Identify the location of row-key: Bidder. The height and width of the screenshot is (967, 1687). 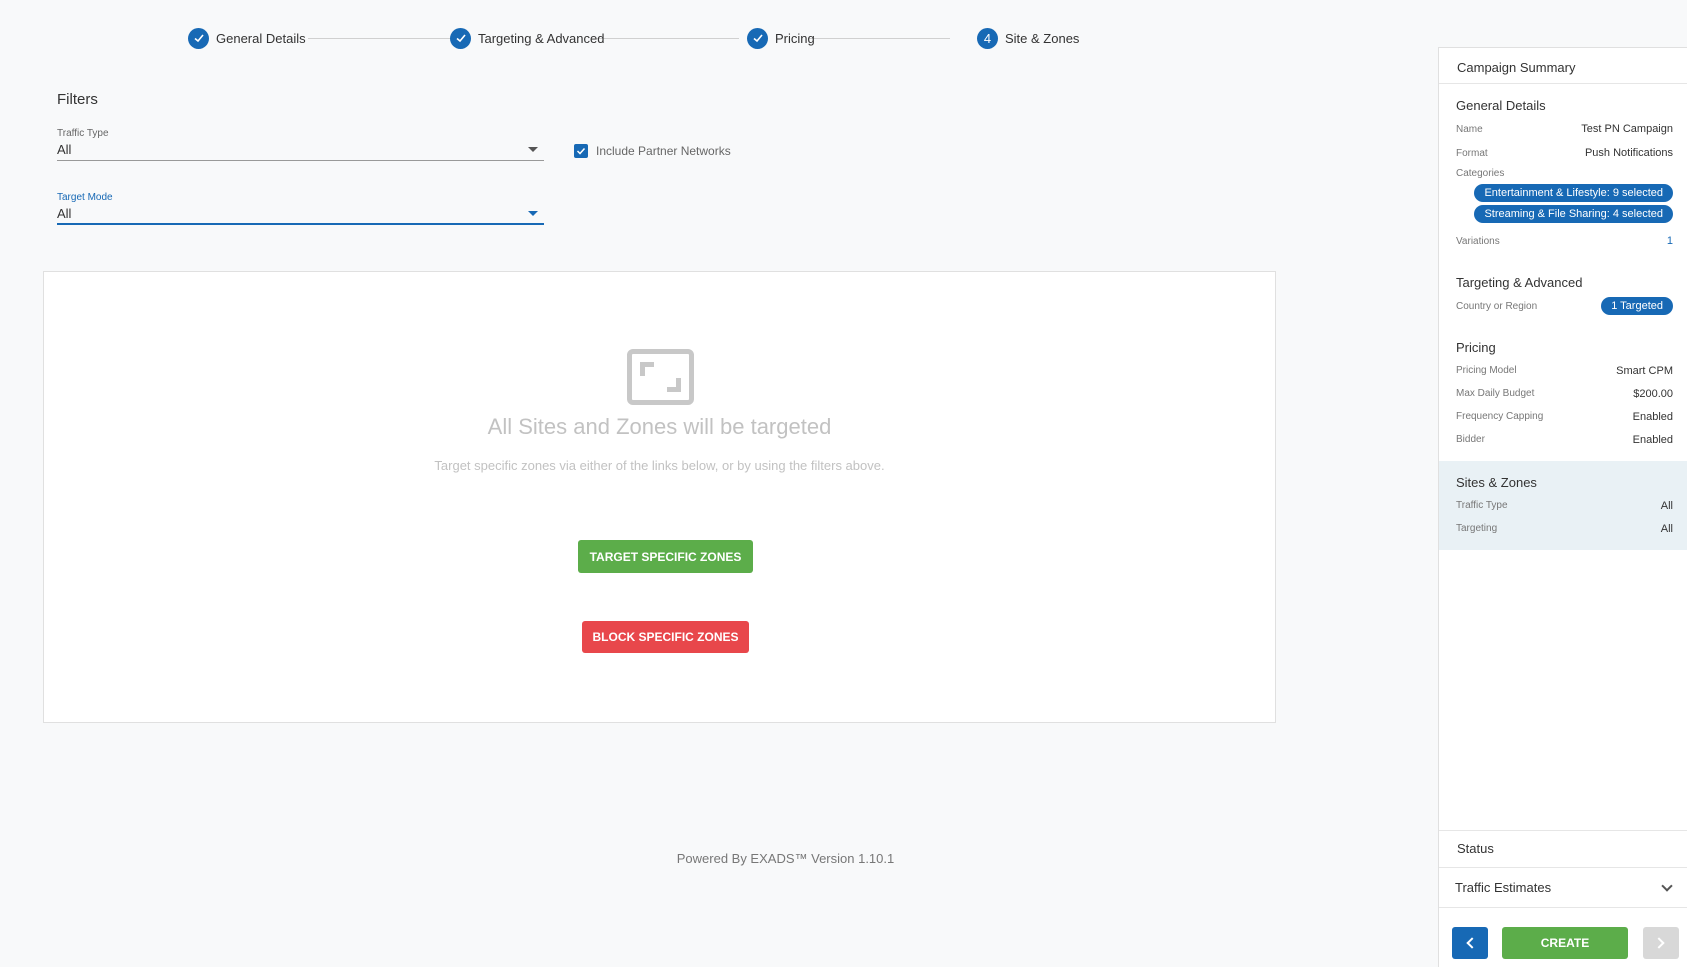
(1470, 439).